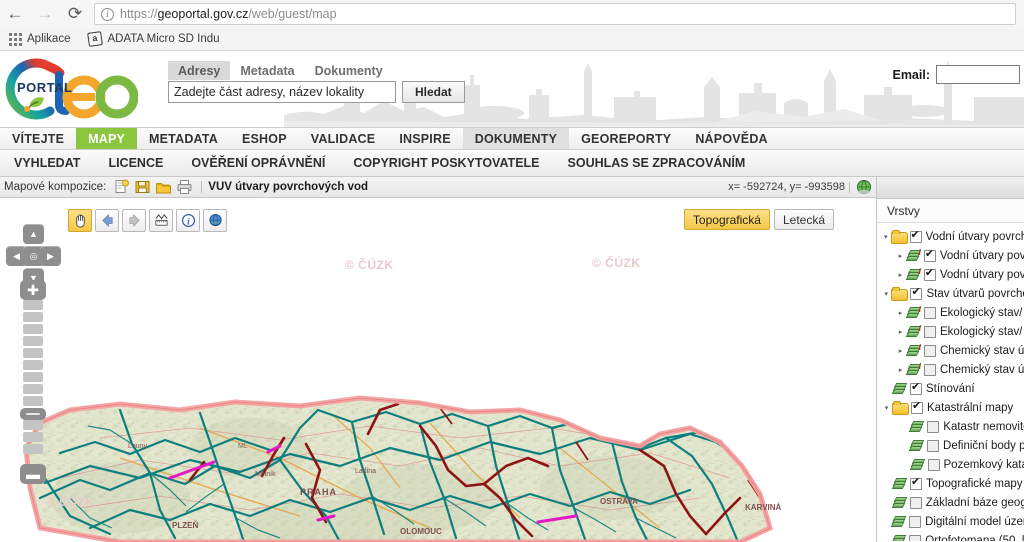 This screenshot has width=1024, height=542. I want to click on layer-label: Topografické mapy, so click(974, 483).